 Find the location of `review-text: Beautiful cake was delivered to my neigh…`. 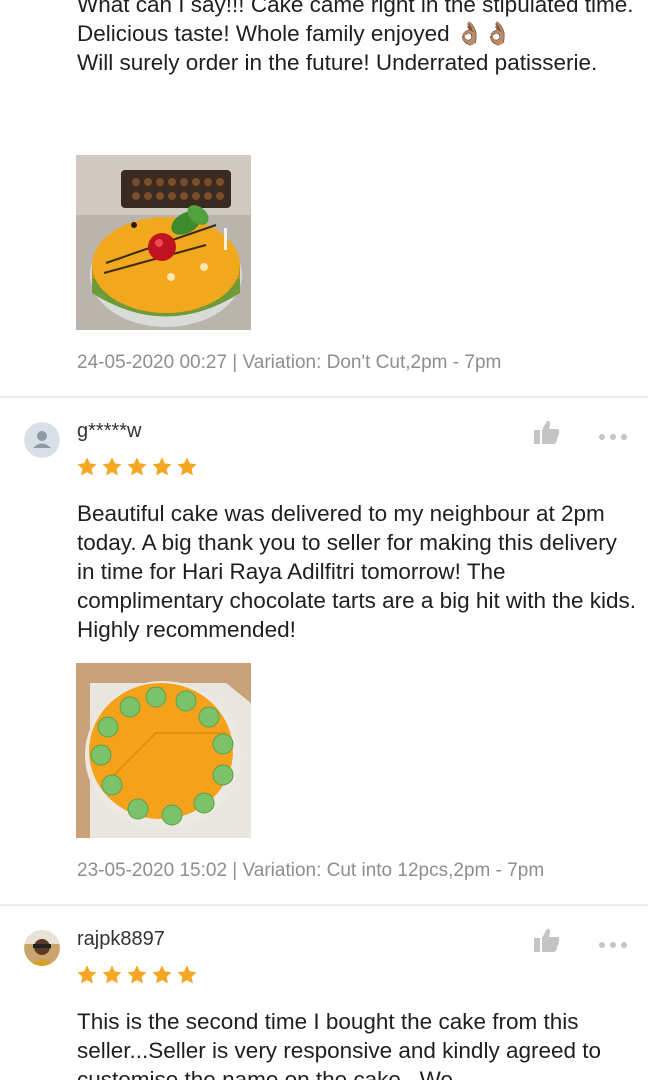

review-text: Beautiful cake was delivered to my neigh… is located at coordinates (357, 571).